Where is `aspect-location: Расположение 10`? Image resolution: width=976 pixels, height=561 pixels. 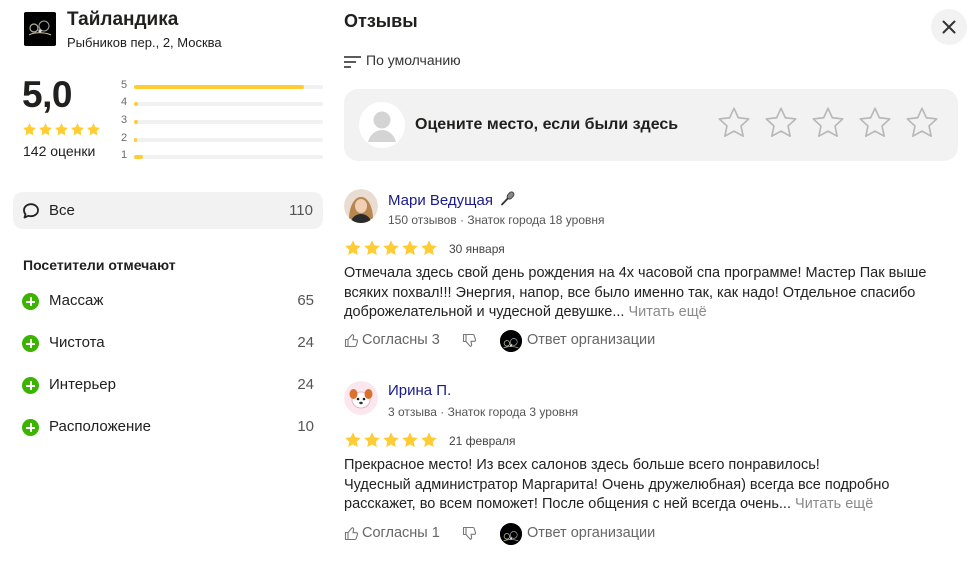 aspect-location: Расположение 10 is located at coordinates (168, 428).